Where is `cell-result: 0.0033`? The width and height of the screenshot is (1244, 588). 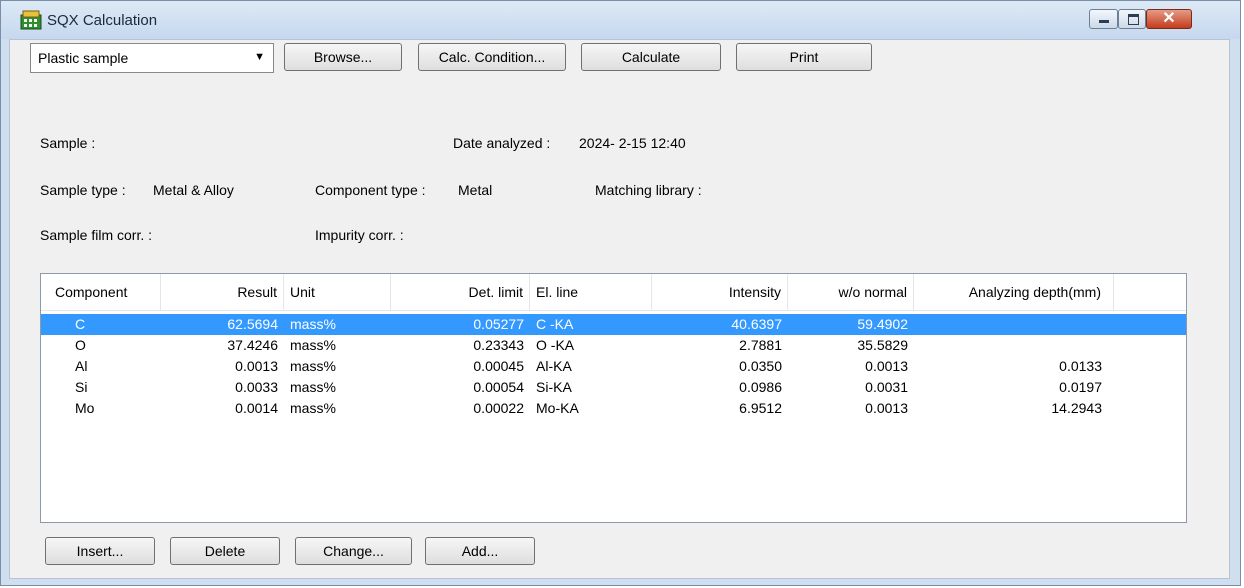 cell-result: 0.0033 is located at coordinates (256, 387).